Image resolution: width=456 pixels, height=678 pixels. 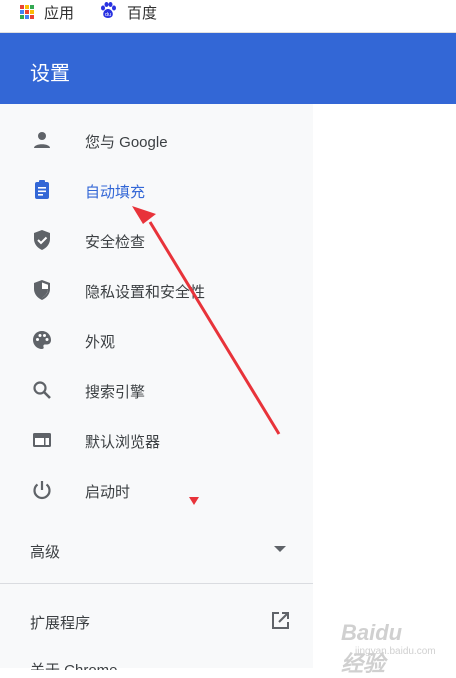 I want to click on about-label: 关于 Chrome, so click(x=74, y=664).